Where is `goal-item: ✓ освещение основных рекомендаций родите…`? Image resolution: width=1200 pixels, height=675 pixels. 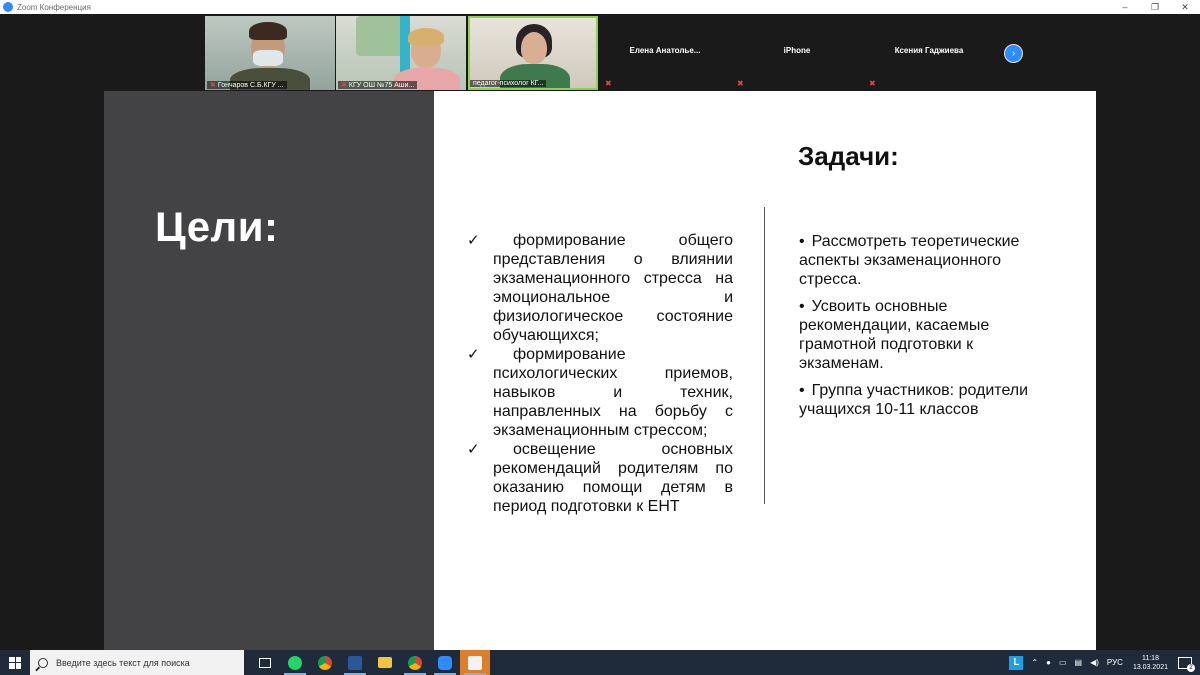
goal-item: ✓ освещение основных рекомендаций родите… is located at coordinates (600, 478).